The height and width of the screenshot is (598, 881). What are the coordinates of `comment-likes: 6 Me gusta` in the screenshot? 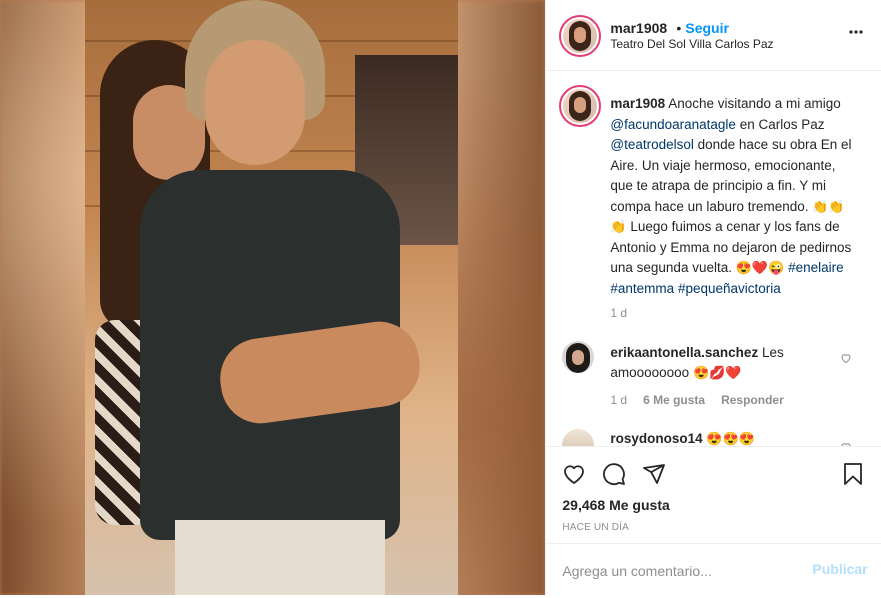 It's located at (674, 400).